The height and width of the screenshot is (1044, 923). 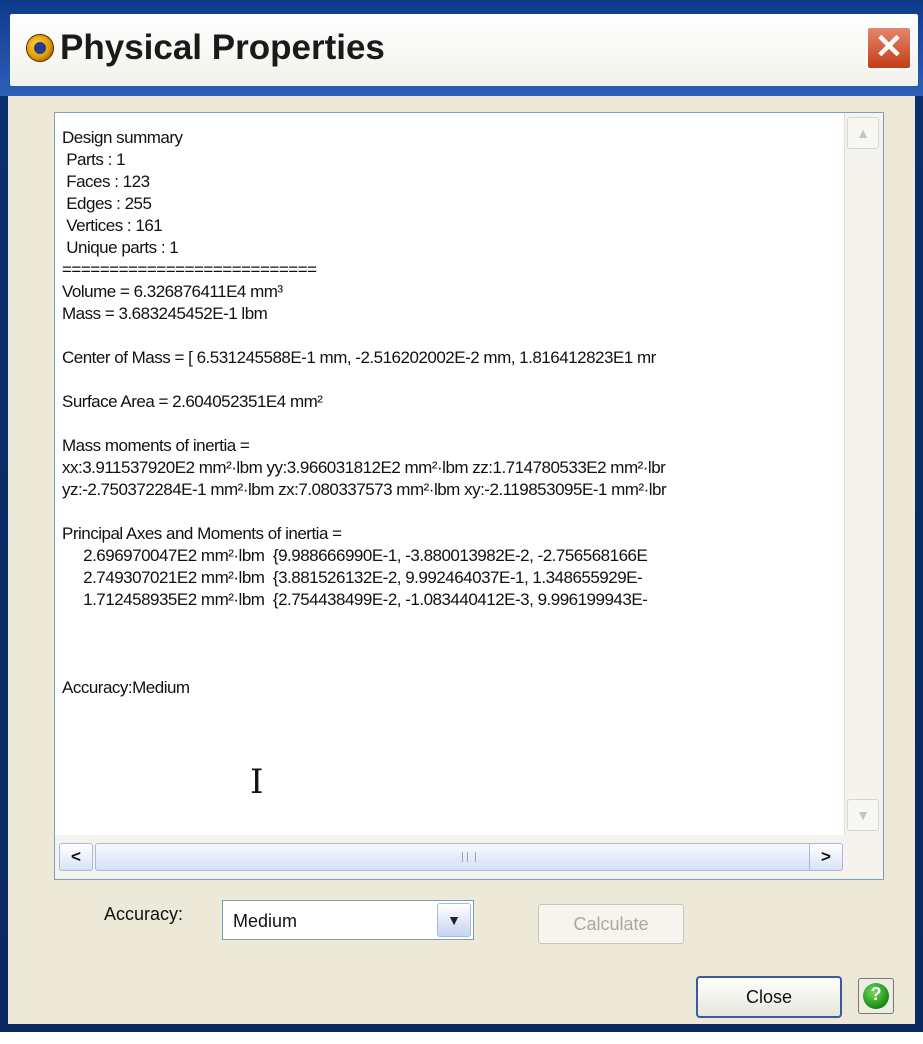 What do you see at coordinates (189, 269) in the screenshot?
I see `report-line: ===========================` at bounding box center [189, 269].